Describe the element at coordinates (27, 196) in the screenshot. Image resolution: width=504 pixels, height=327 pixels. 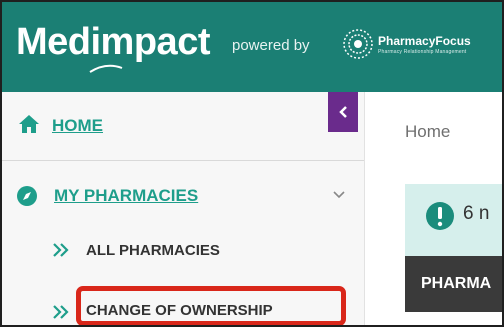
I see `compass-icon` at that location.